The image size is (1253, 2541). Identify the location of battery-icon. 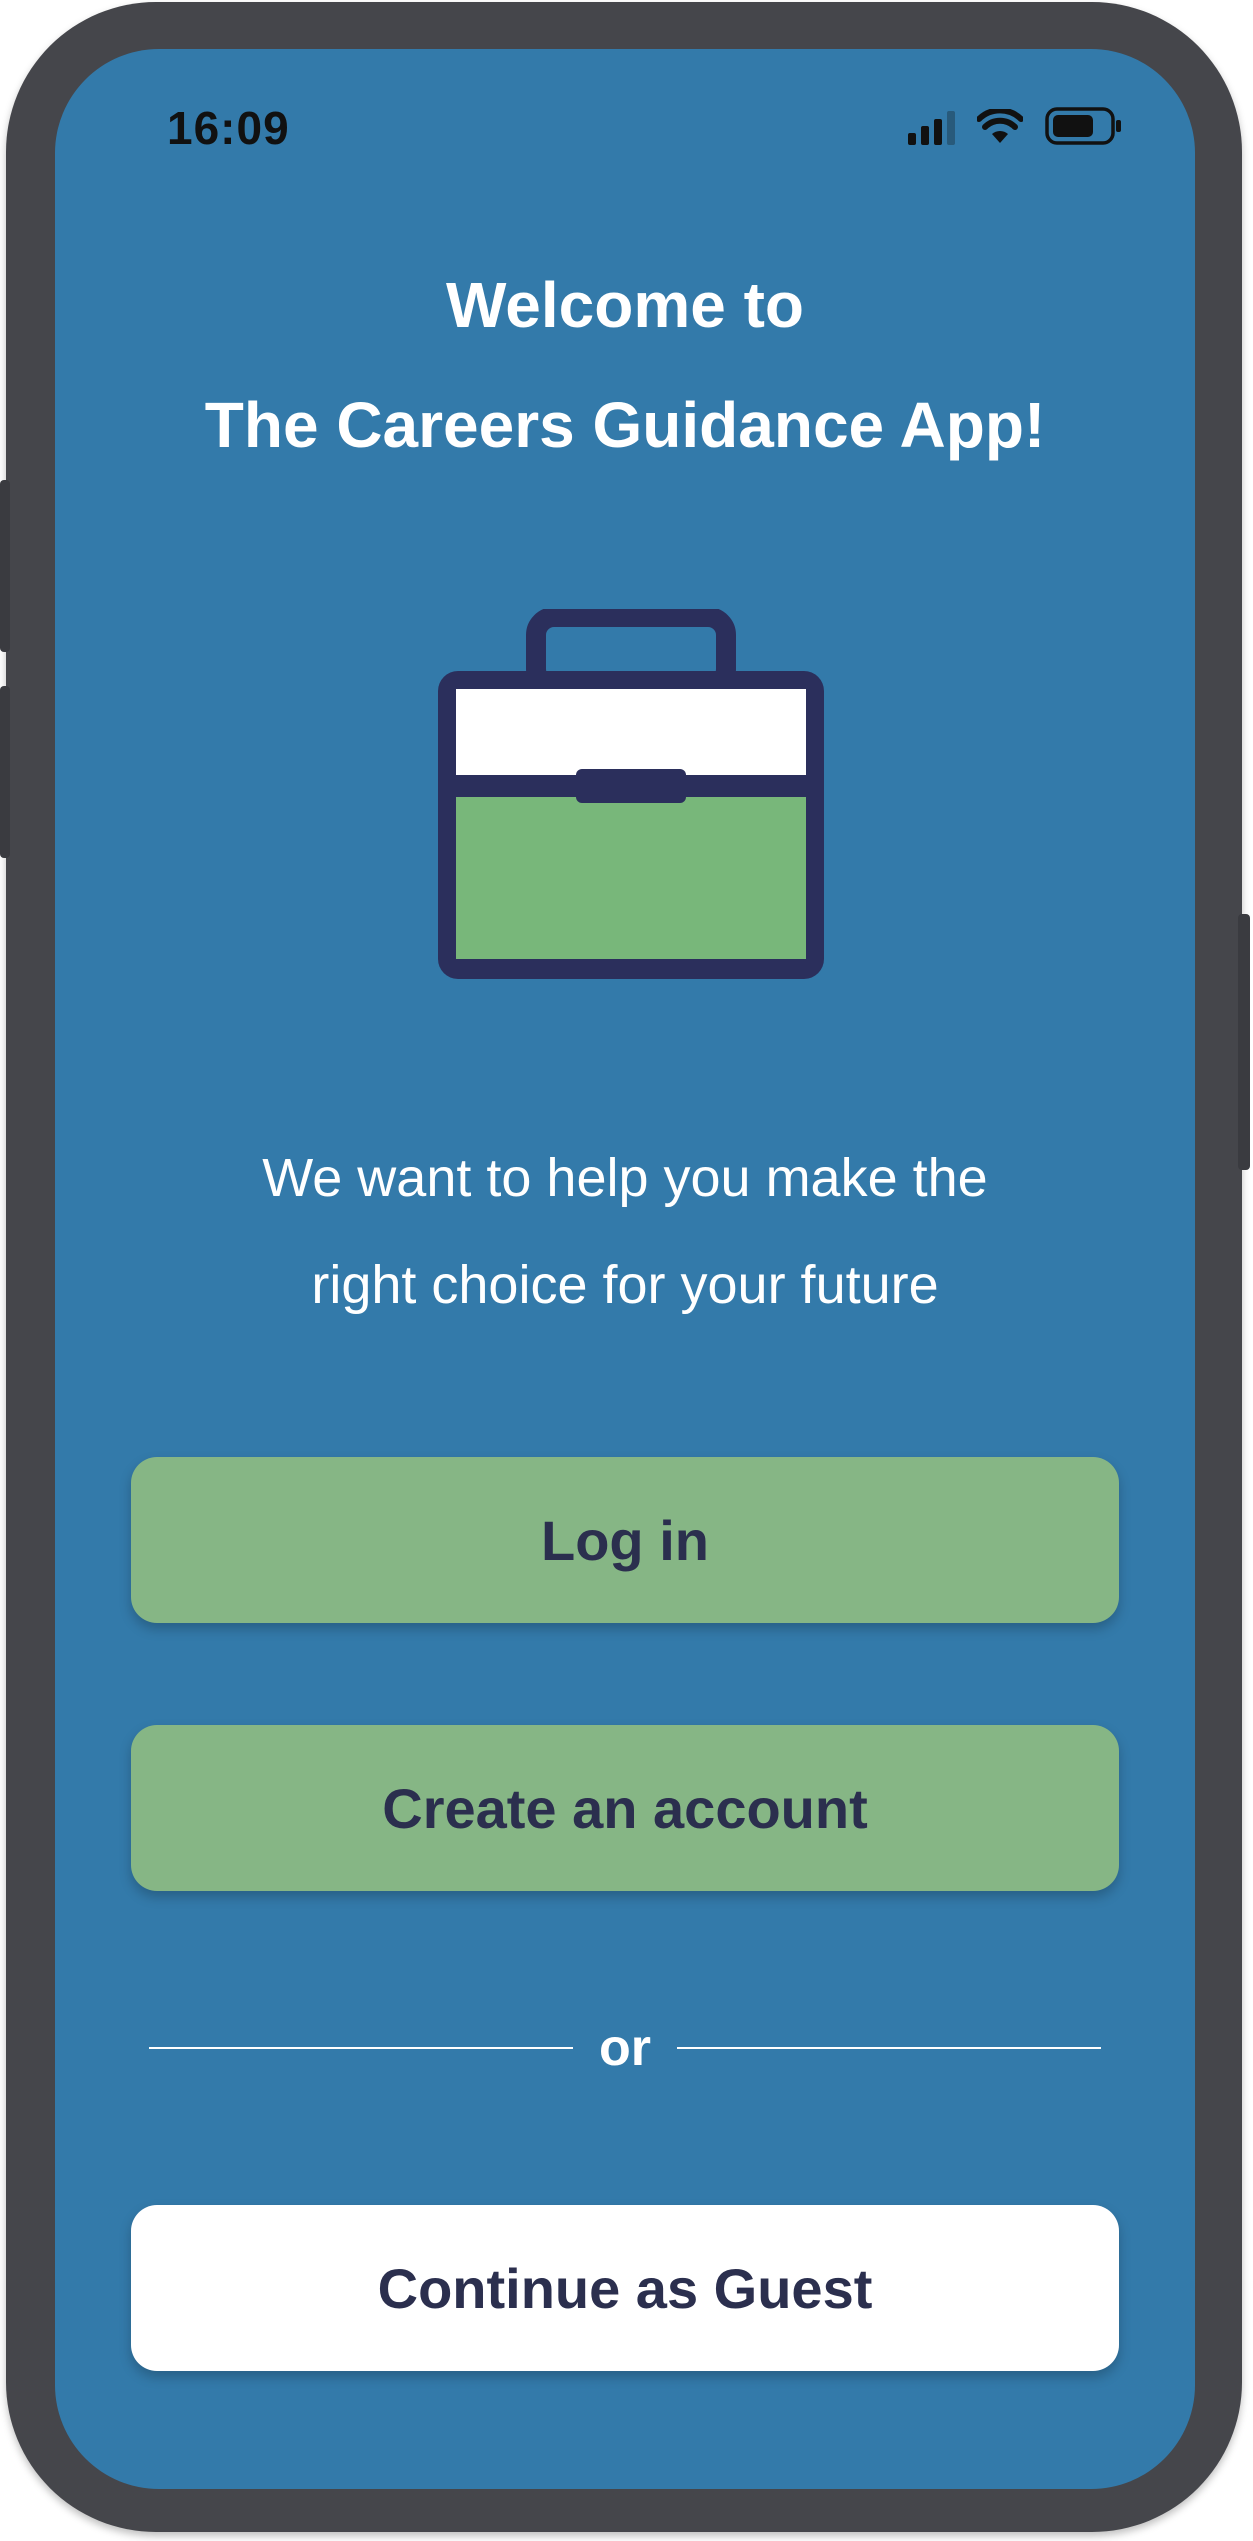
(1083, 126).